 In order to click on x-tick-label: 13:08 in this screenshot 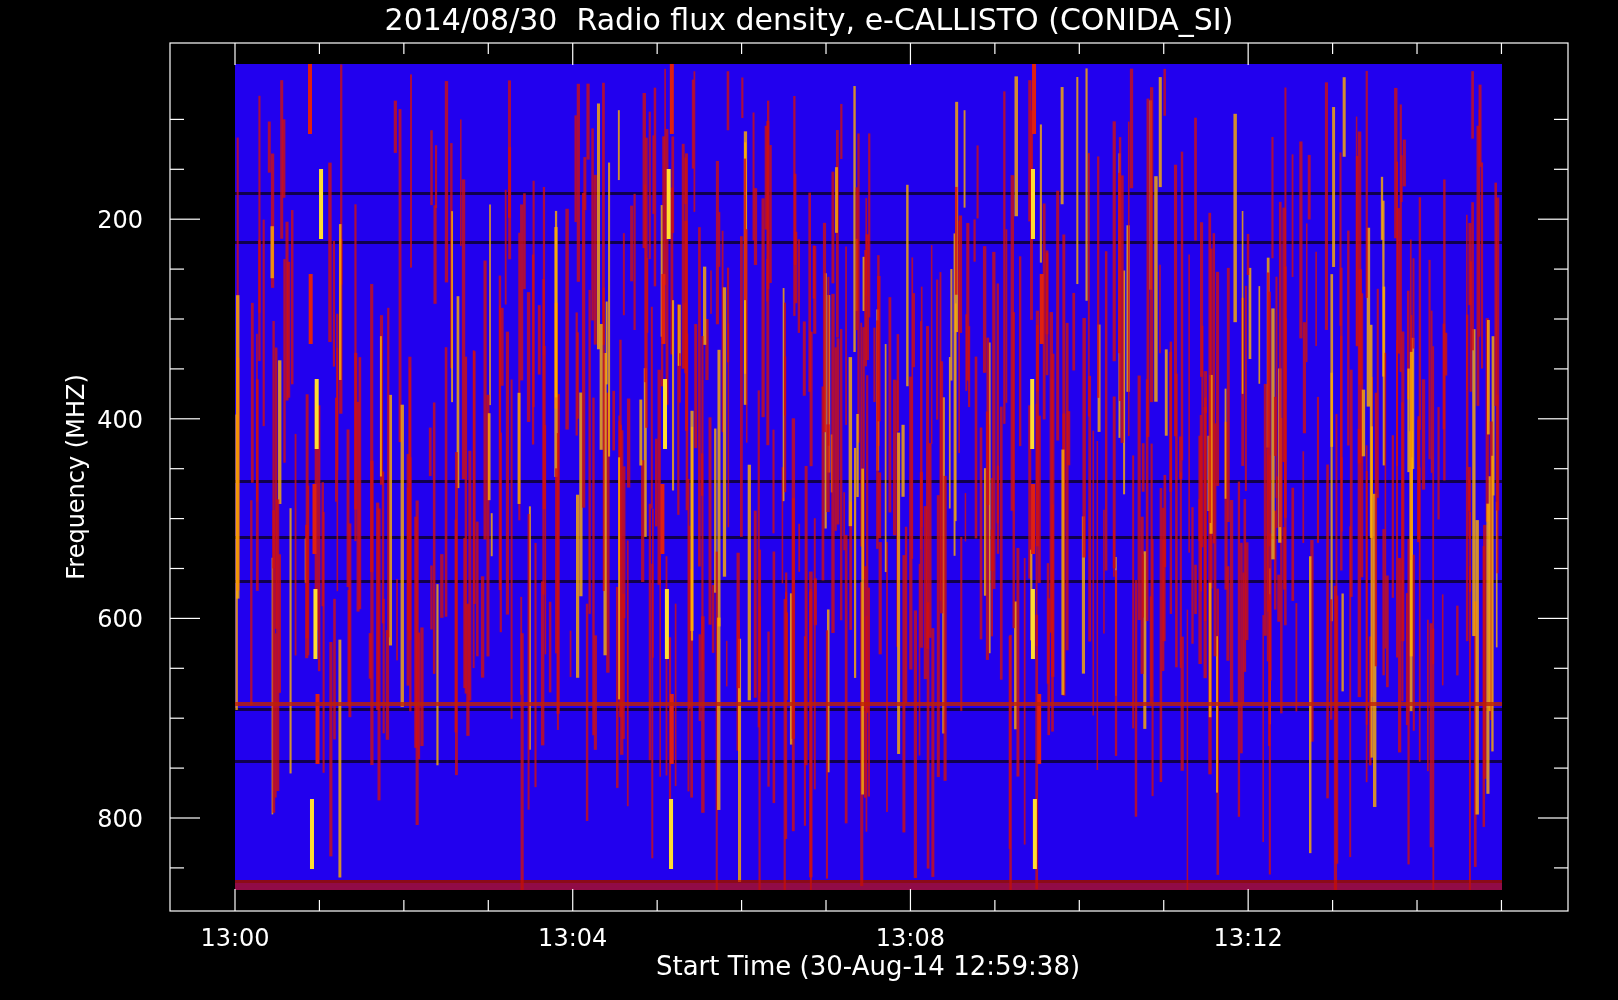, I will do `click(910, 938)`.